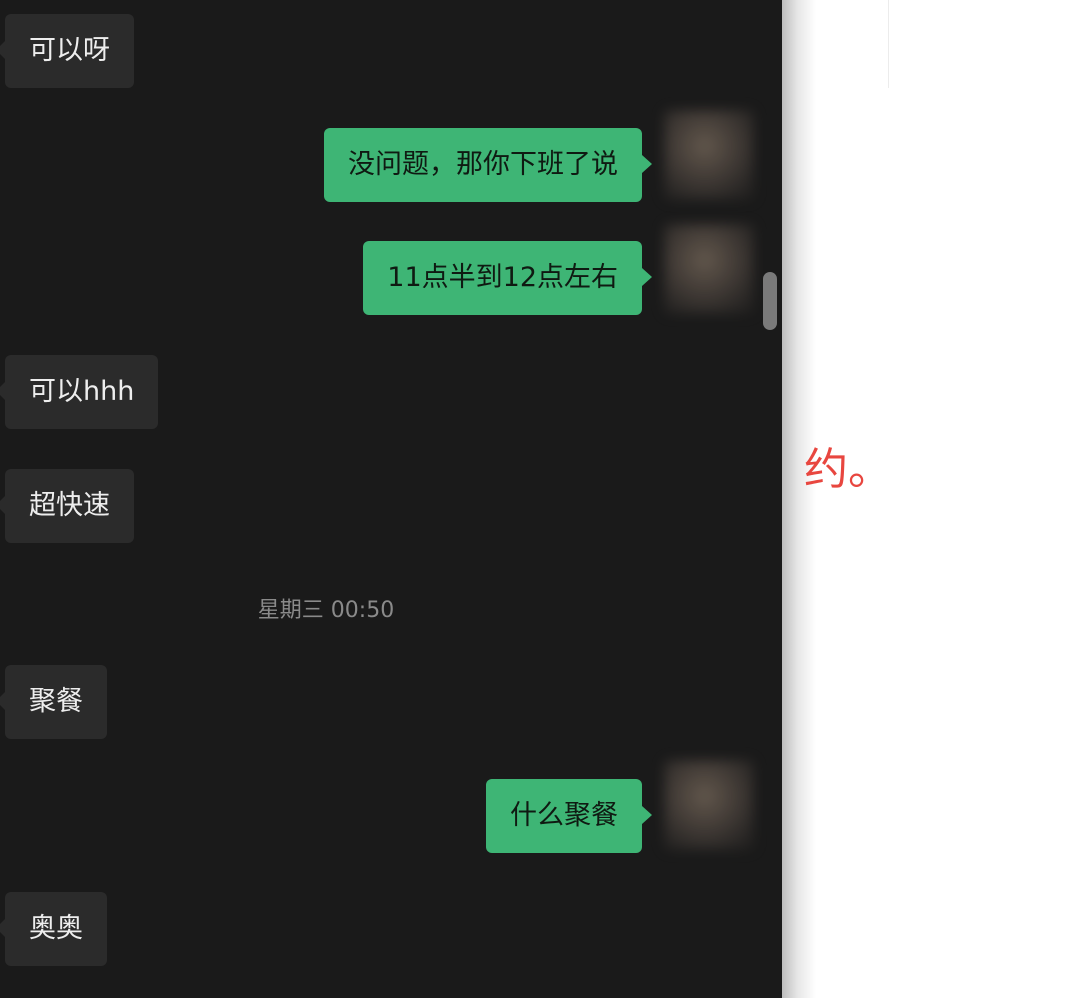 The image size is (1080, 998). I want to click on message-text: 没问题，那你下班了说, so click(483, 164).